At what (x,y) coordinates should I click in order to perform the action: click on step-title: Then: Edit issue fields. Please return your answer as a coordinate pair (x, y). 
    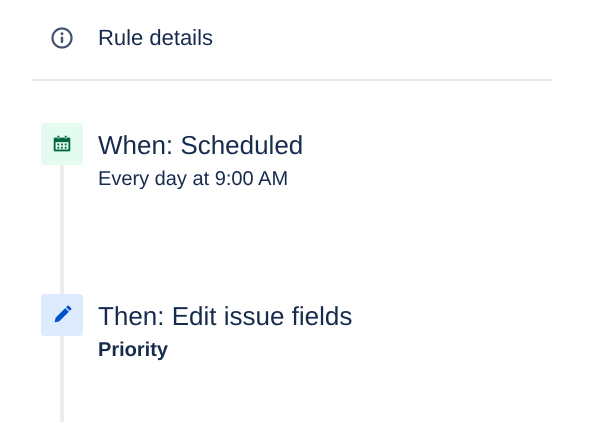
    Looking at the image, I should click on (225, 316).